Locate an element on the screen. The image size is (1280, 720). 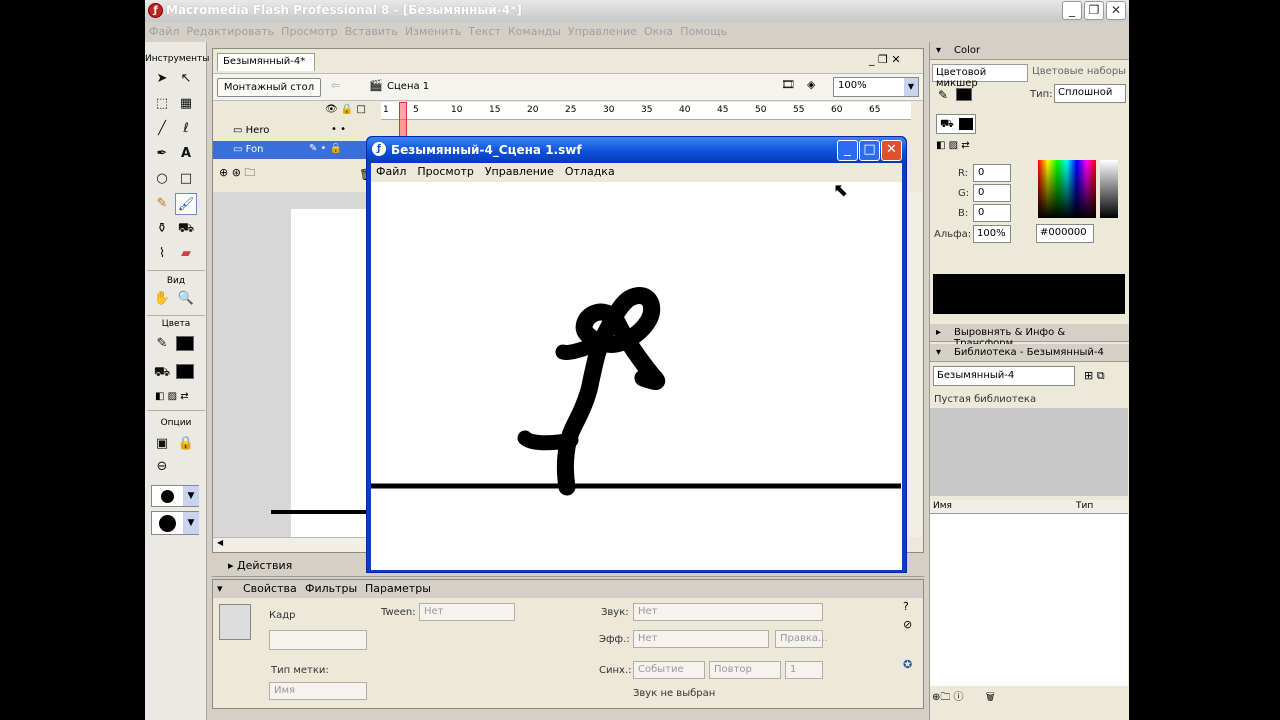
rectangle-tool-icon: □ is located at coordinates (186, 179).